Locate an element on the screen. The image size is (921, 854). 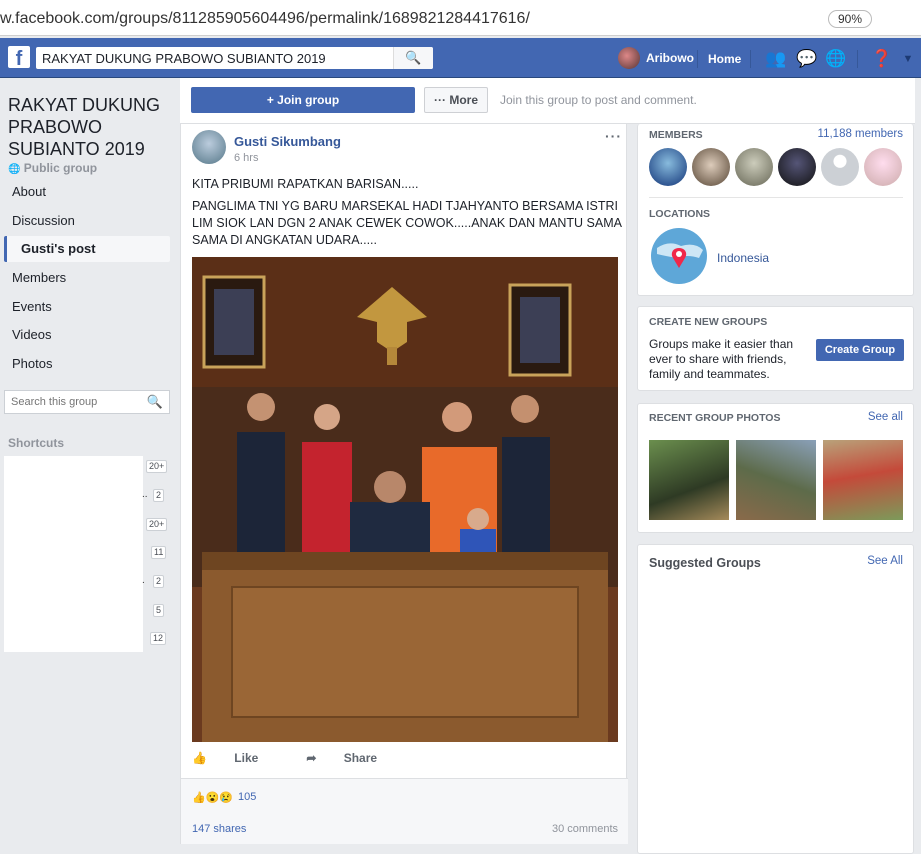
group-privacy-label: 🌐 Public group is located at coordinates (52, 168).